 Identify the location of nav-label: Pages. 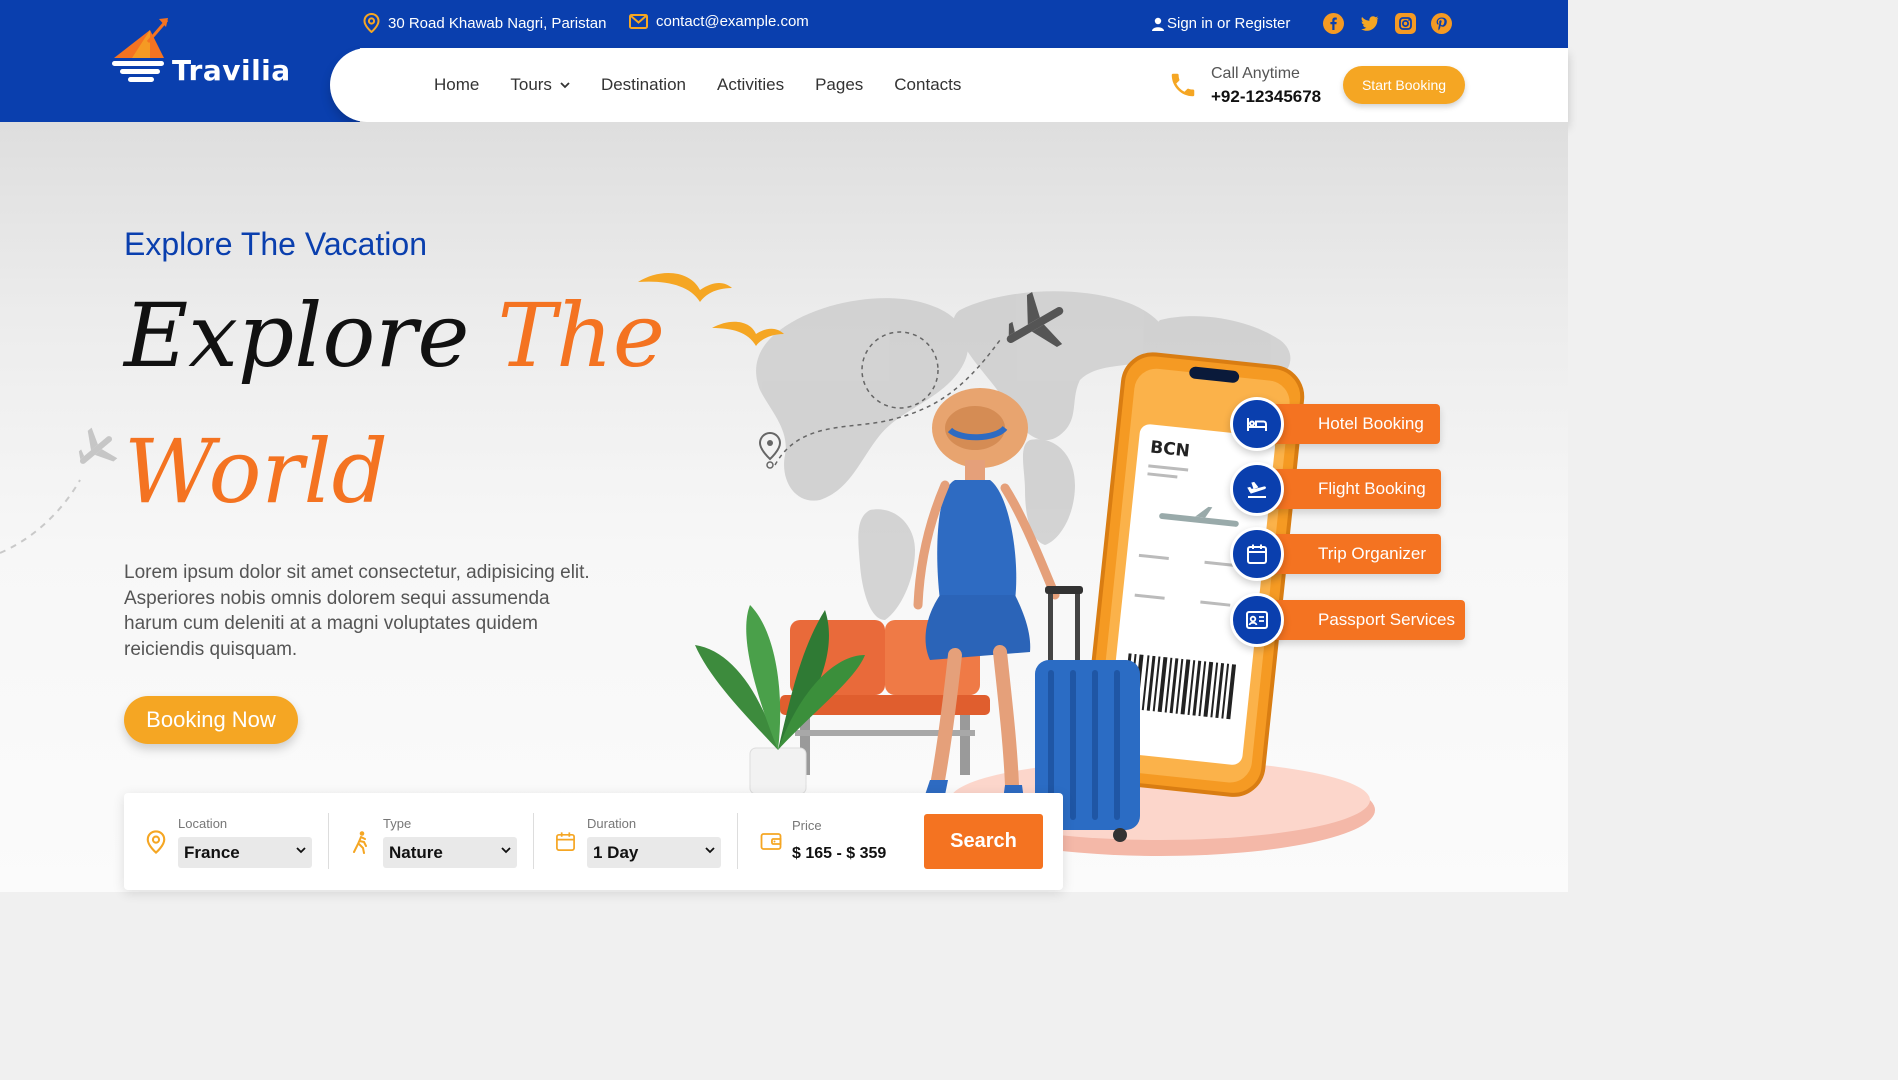
(839, 84).